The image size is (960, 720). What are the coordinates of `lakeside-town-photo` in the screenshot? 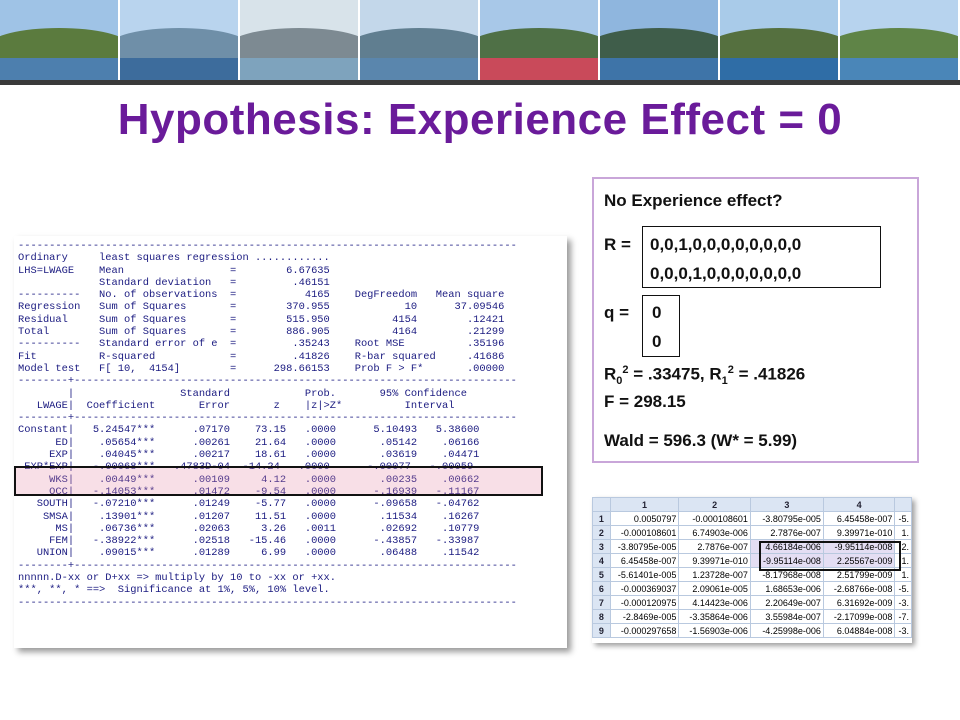 It's located at (420, 40).